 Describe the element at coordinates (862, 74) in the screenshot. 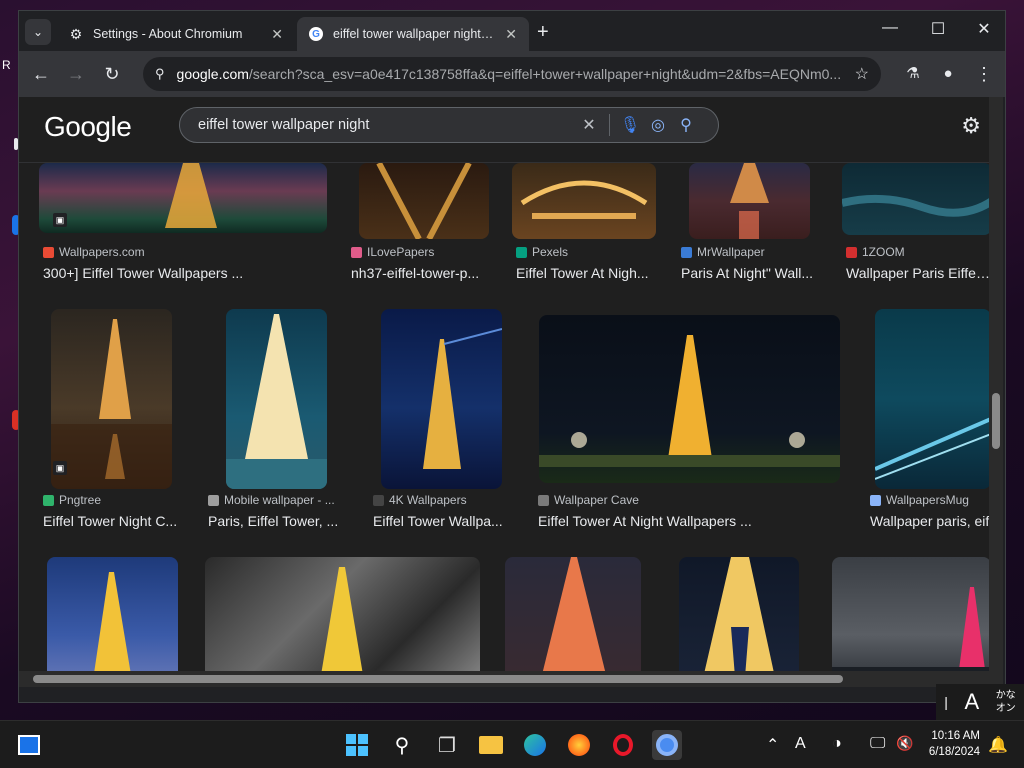

I see `bookmark-star-icon: ☆` at that location.